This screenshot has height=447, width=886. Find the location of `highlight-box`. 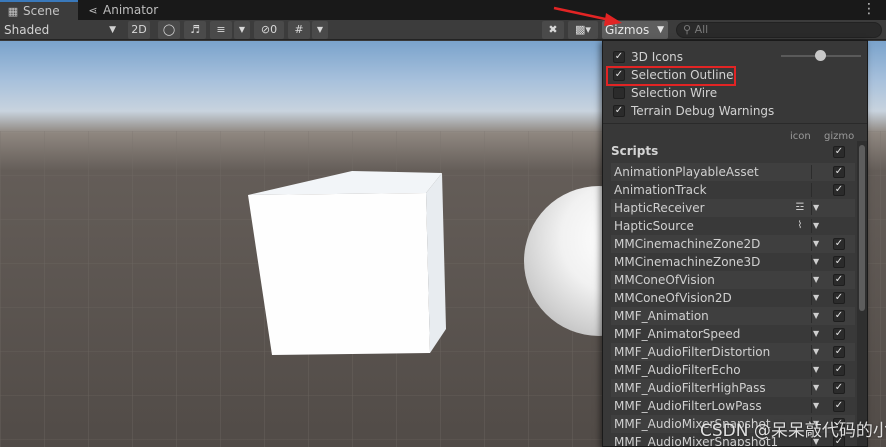

highlight-box is located at coordinates (671, 76).